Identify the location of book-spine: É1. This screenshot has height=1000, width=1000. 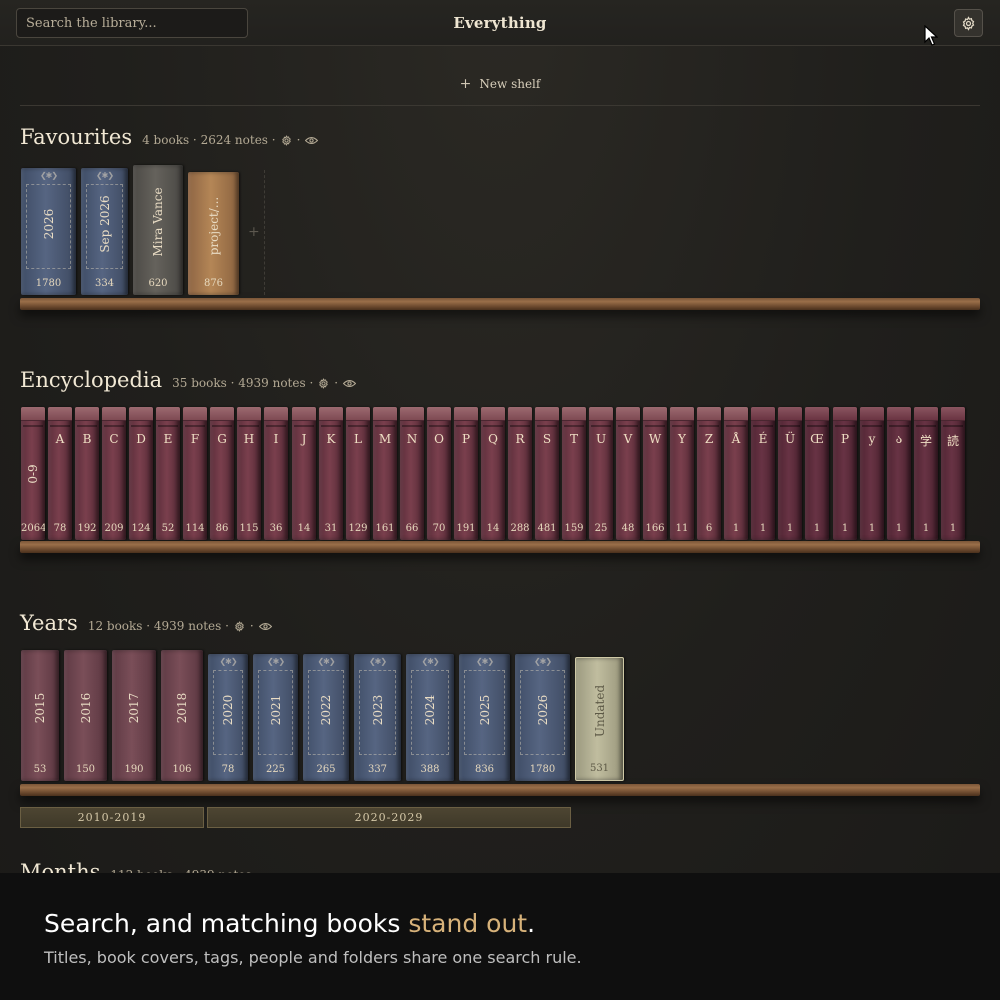
(763, 473).